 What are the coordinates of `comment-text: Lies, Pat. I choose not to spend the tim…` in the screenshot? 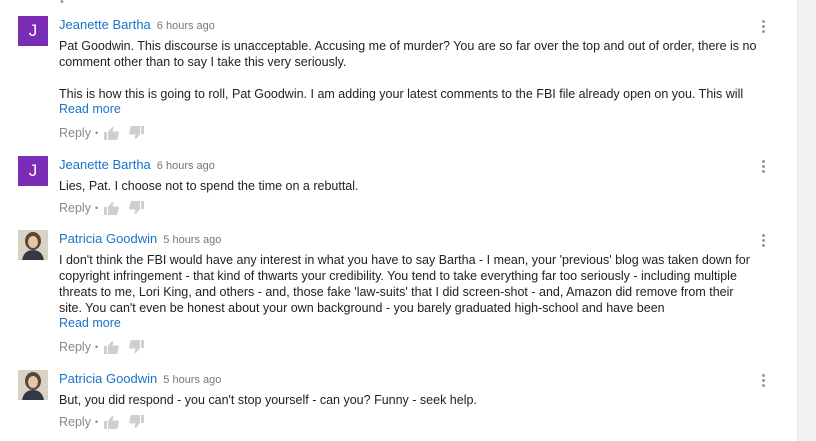 It's located at (409, 186).